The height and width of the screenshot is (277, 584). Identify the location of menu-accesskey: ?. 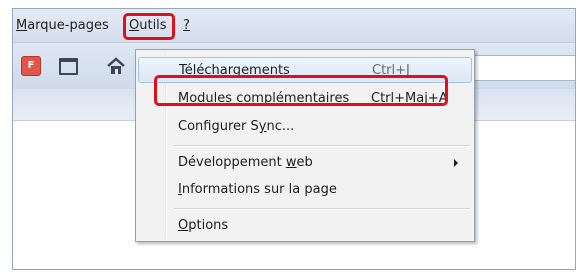
(186, 25).